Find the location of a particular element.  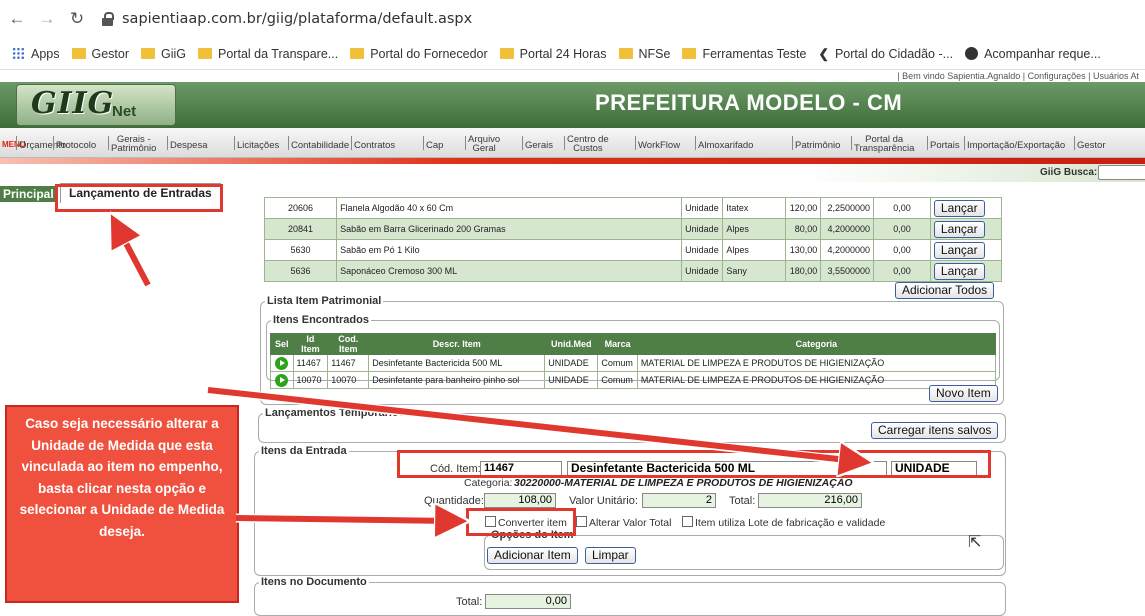

menu-item-almoxarifado: Almoxarifado is located at coordinates (725, 145).